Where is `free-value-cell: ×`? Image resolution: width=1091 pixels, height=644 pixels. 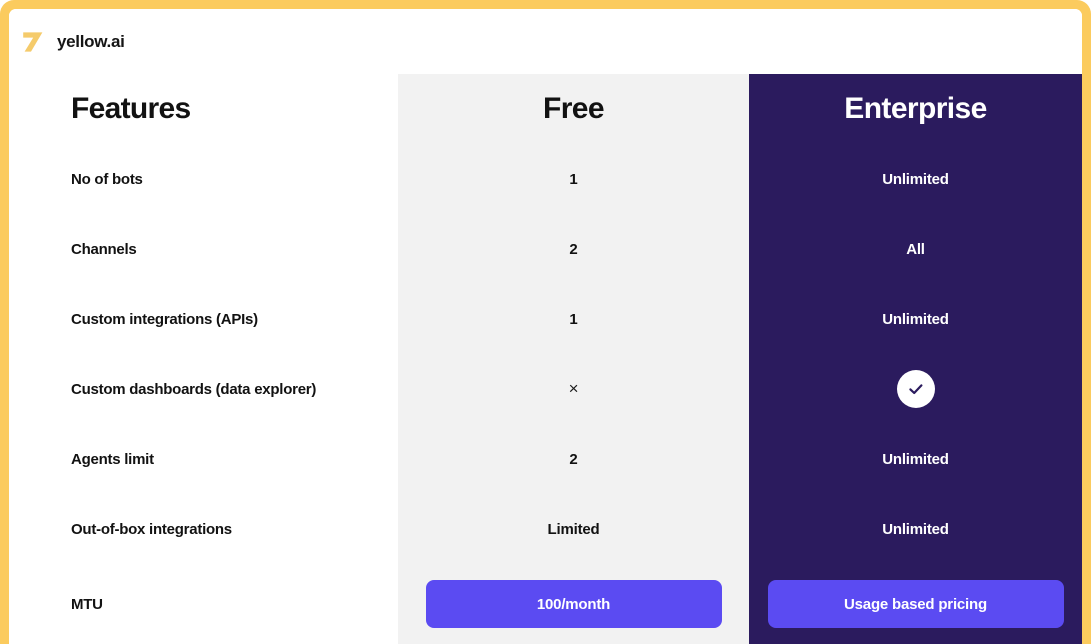 free-value-cell: × is located at coordinates (573, 389).